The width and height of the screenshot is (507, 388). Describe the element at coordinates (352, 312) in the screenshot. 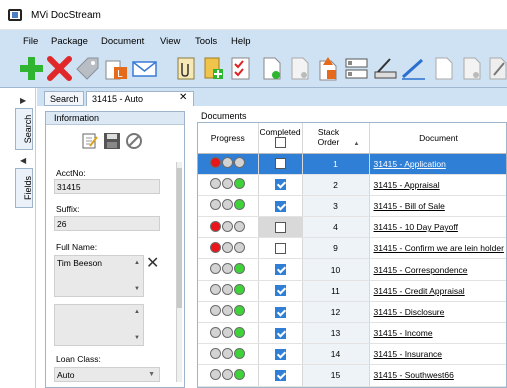

I see `table-row: 12 31415 - Disclosure` at that location.